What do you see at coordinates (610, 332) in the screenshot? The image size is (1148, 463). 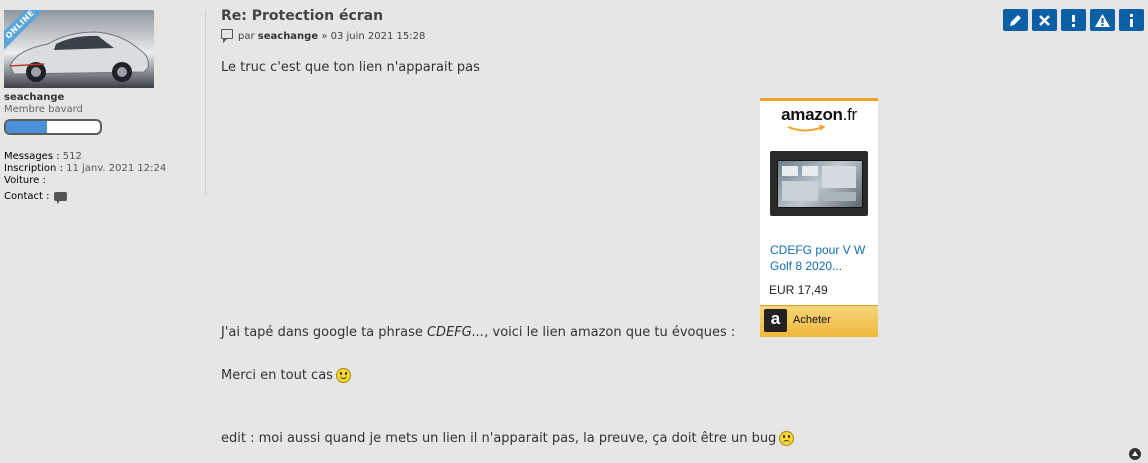 I see `post-line-2-end: , voici le lien amazon que tu évoques :` at bounding box center [610, 332].